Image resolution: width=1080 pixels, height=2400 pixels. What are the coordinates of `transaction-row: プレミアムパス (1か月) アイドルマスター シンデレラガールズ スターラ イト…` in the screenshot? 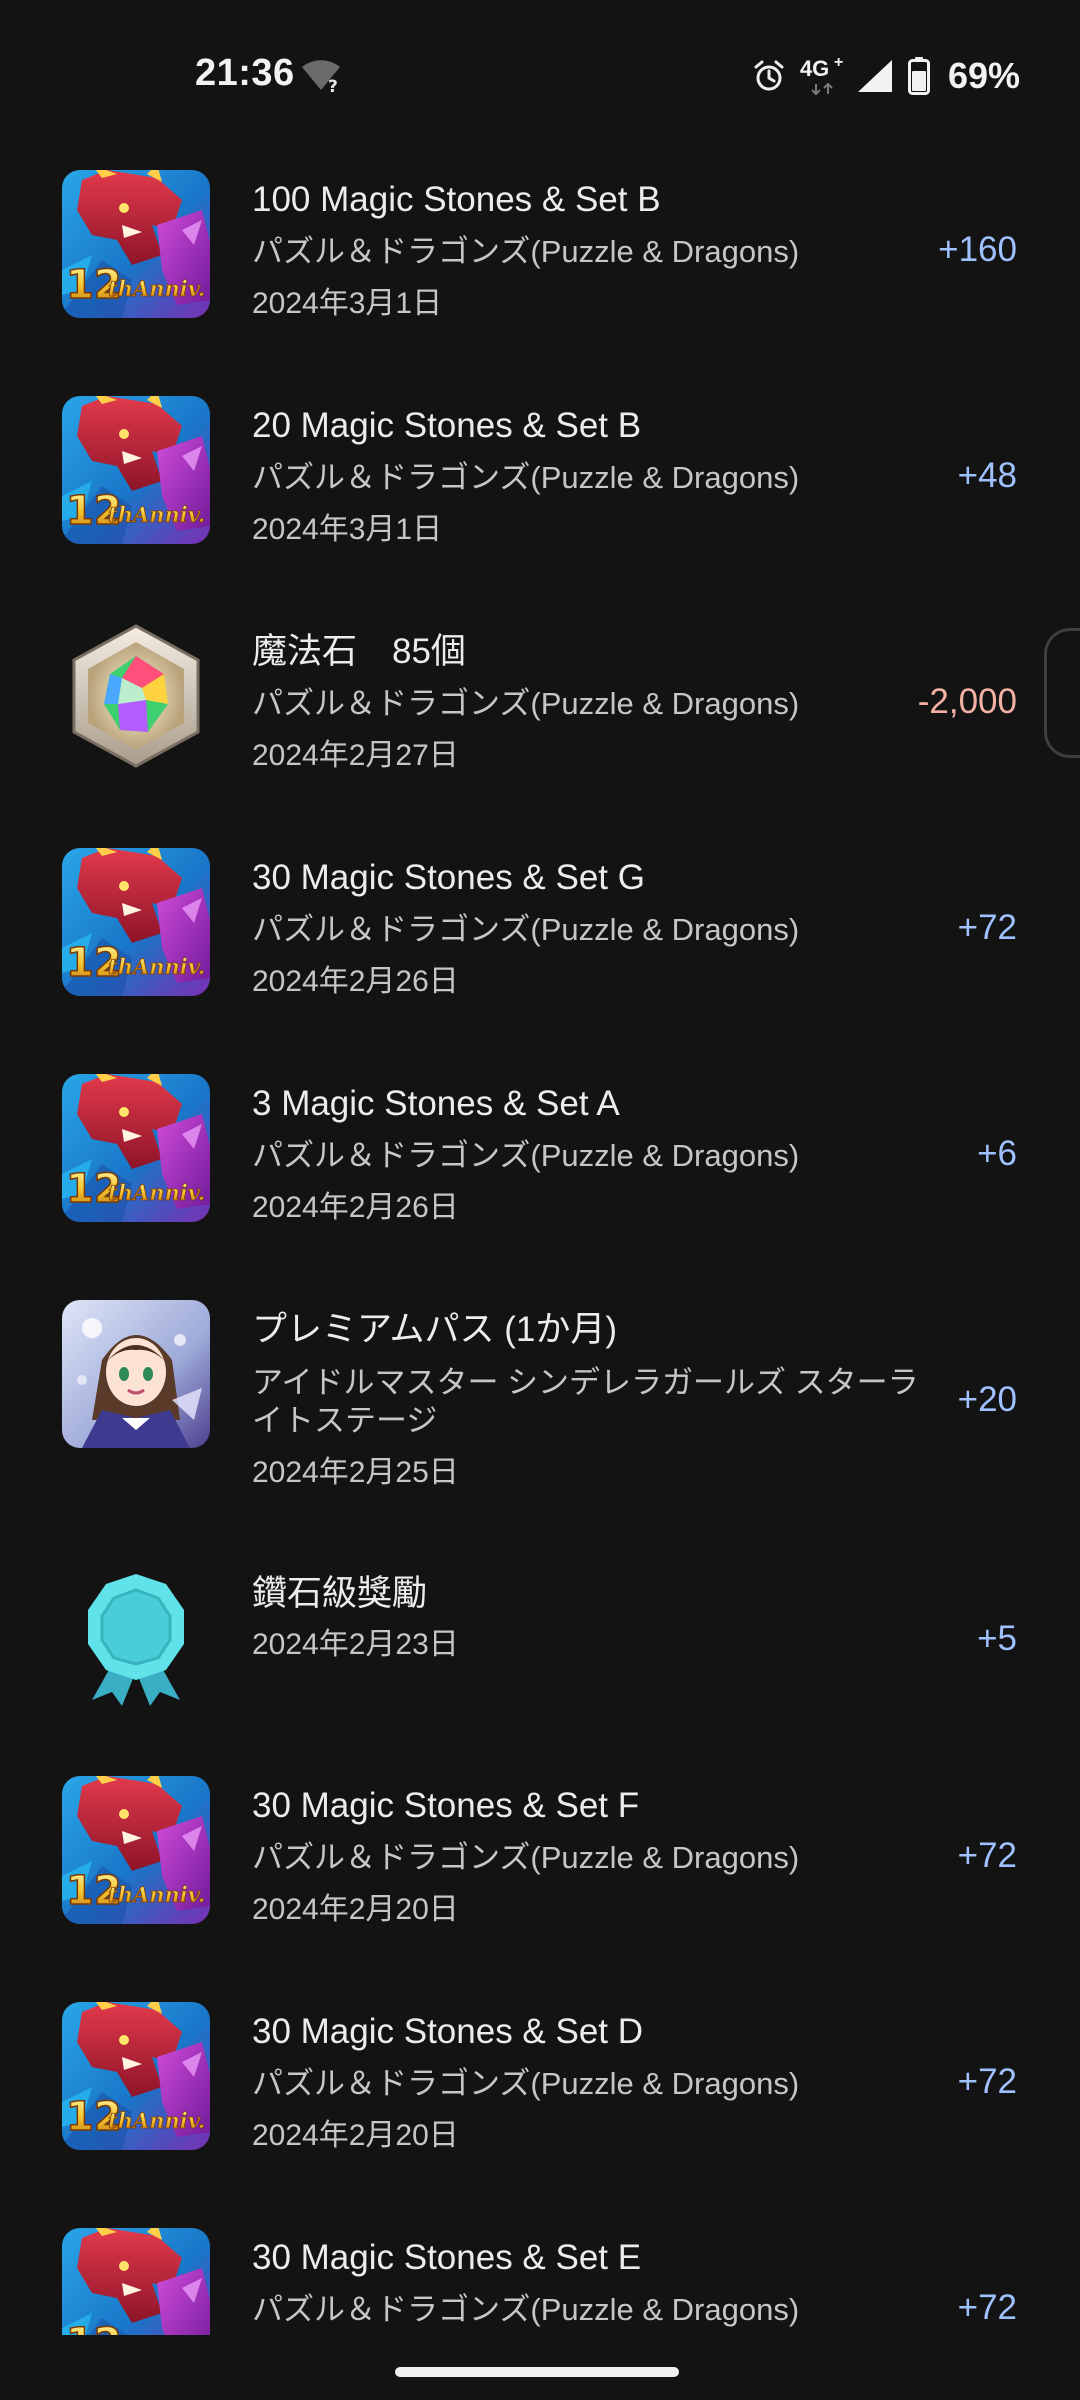 It's located at (540, 1432).